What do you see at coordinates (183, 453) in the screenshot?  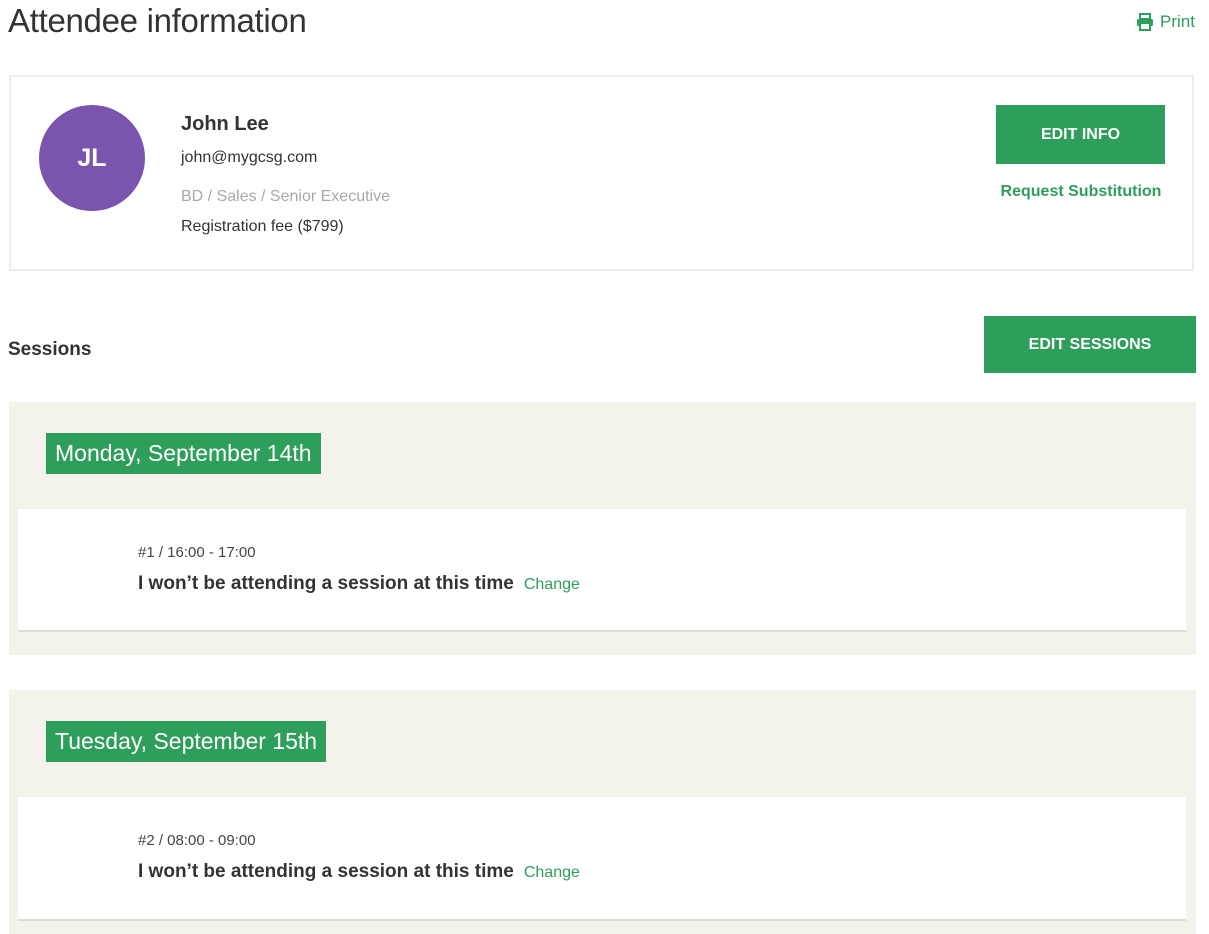 I see `day-header: Monday, September 14th` at bounding box center [183, 453].